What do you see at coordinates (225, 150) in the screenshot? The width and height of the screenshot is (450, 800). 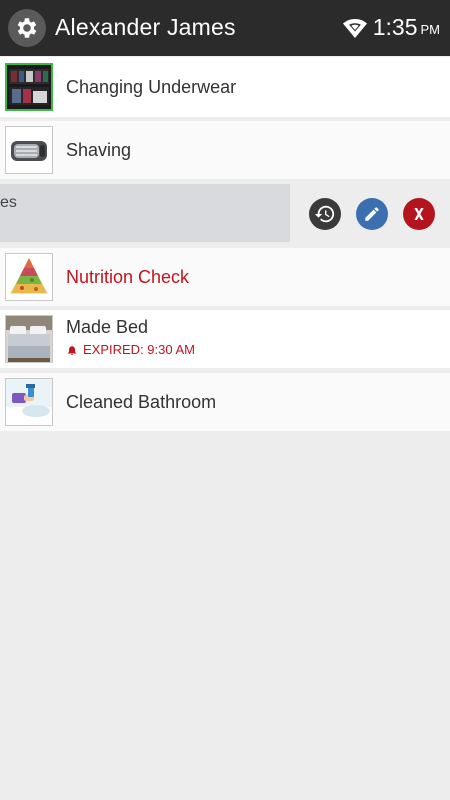 I see `list-item: Shaving` at bounding box center [225, 150].